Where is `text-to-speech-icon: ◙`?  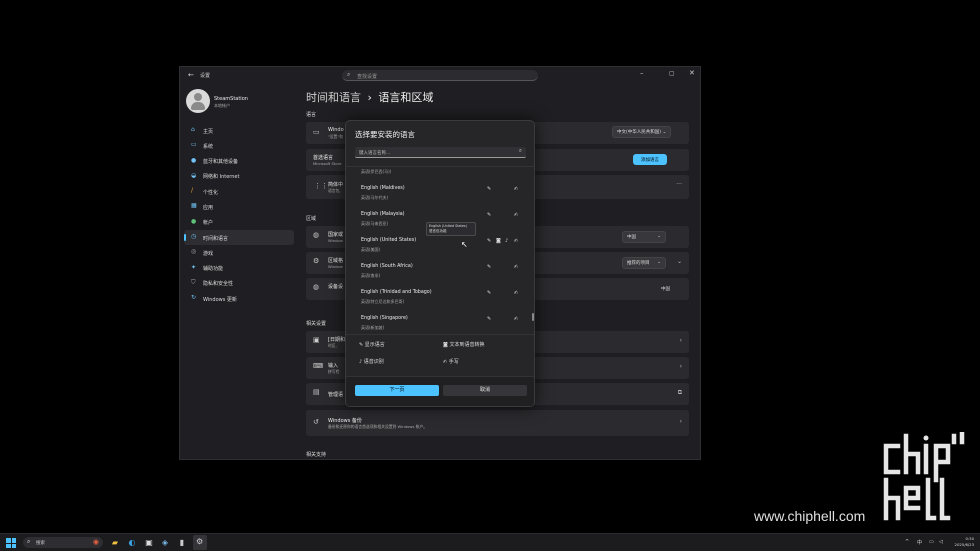
text-to-speech-icon: ◙ is located at coordinates (445, 345).